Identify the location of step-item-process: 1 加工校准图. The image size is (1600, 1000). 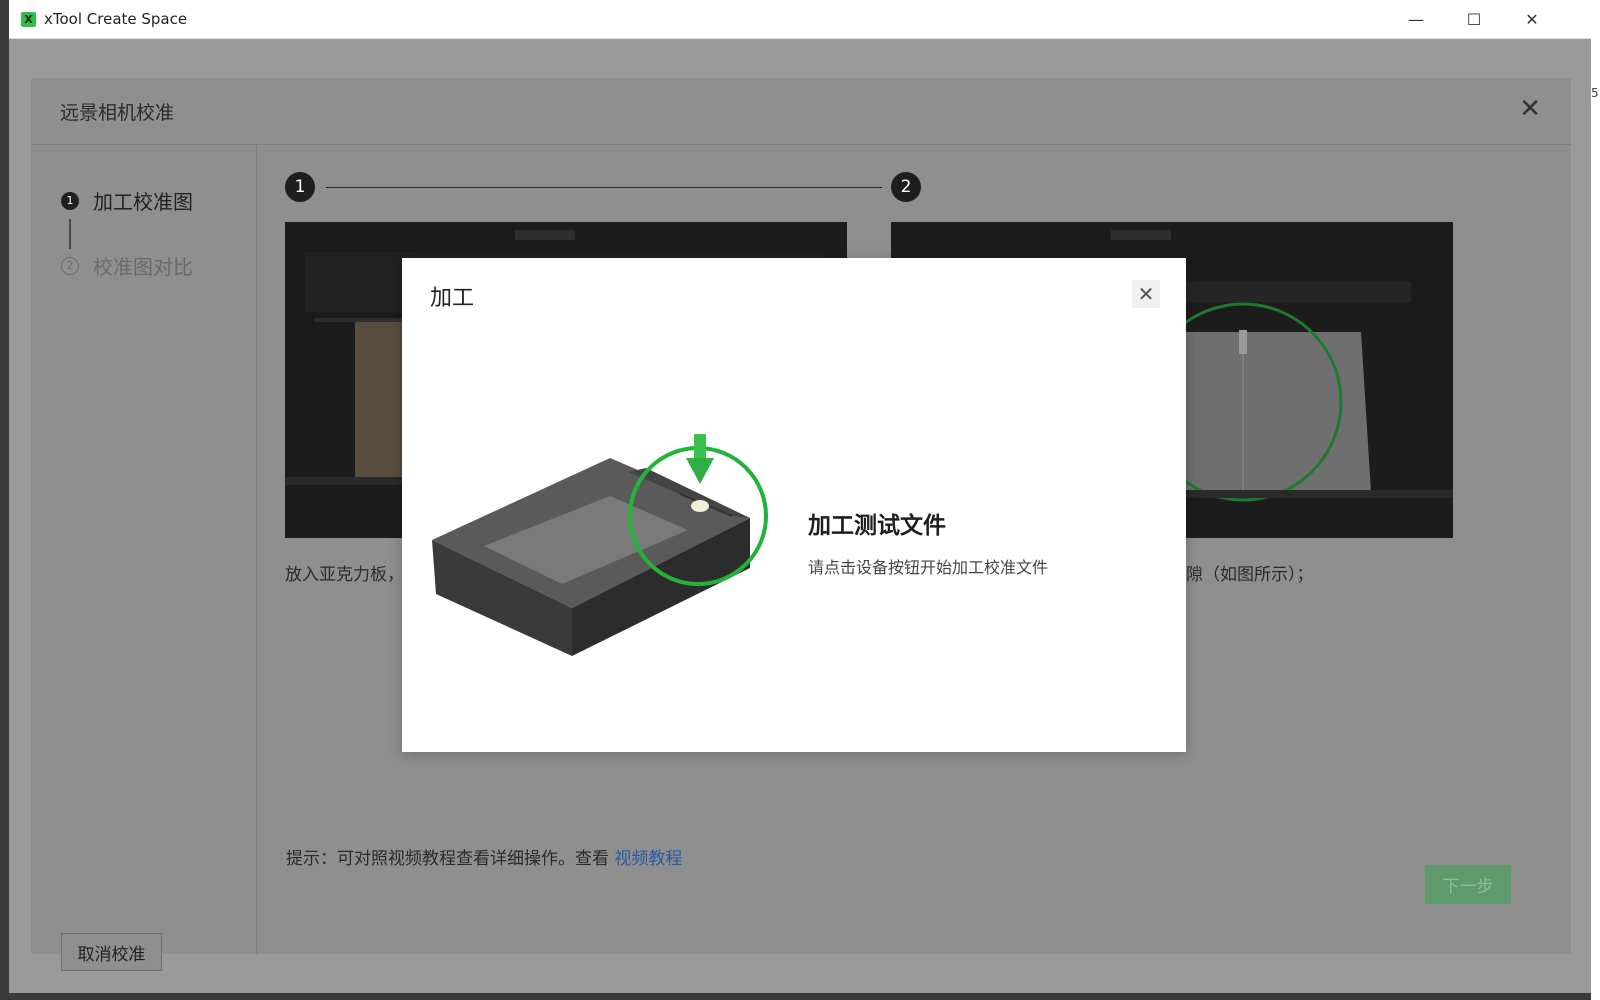
(127, 200).